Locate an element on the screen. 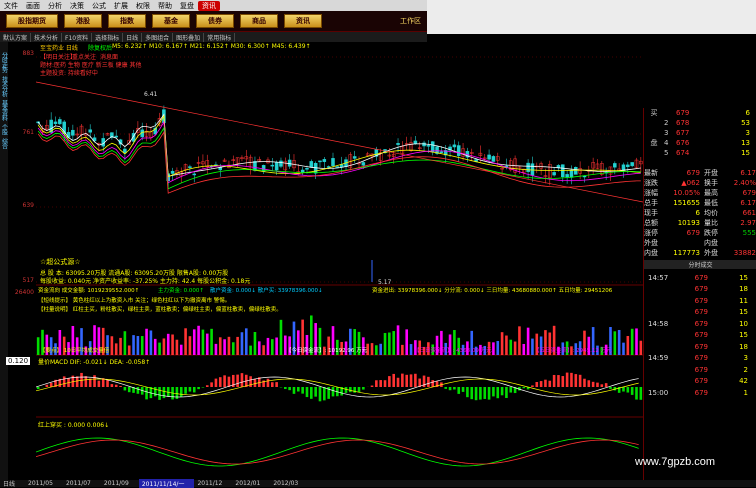  market-button: 指数 is located at coordinates (127, 21).